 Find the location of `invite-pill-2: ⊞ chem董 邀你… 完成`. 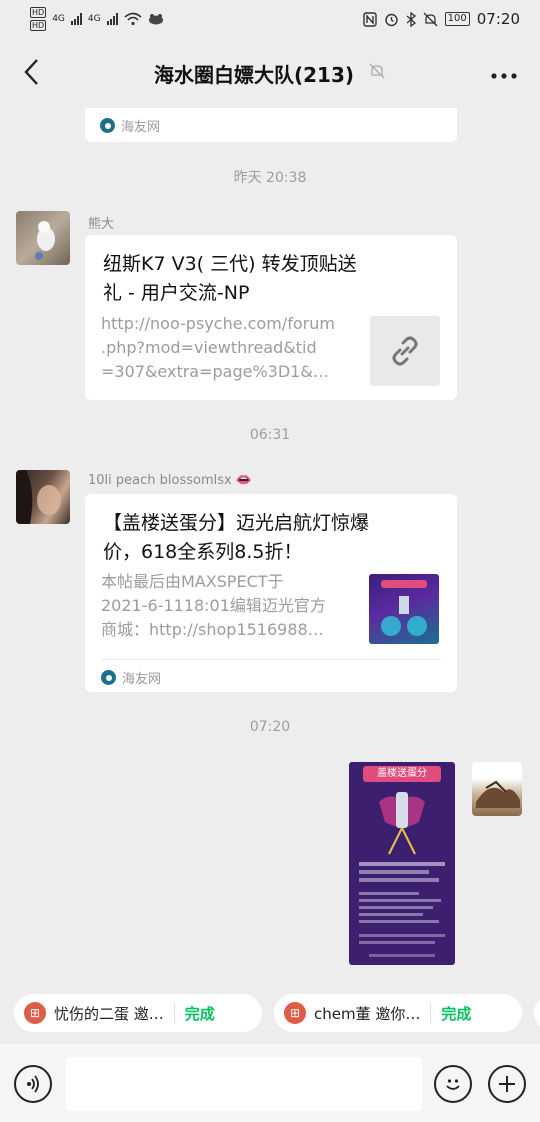

invite-pill-2: ⊞ chem董 邀你… 完成 is located at coordinates (398, 1013).